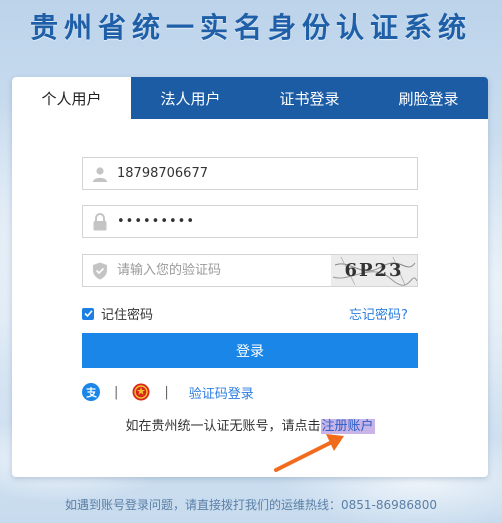 This screenshot has width=502, height=523. Describe the element at coordinates (250, 350) in the screenshot. I see `login-button: 登录` at that location.